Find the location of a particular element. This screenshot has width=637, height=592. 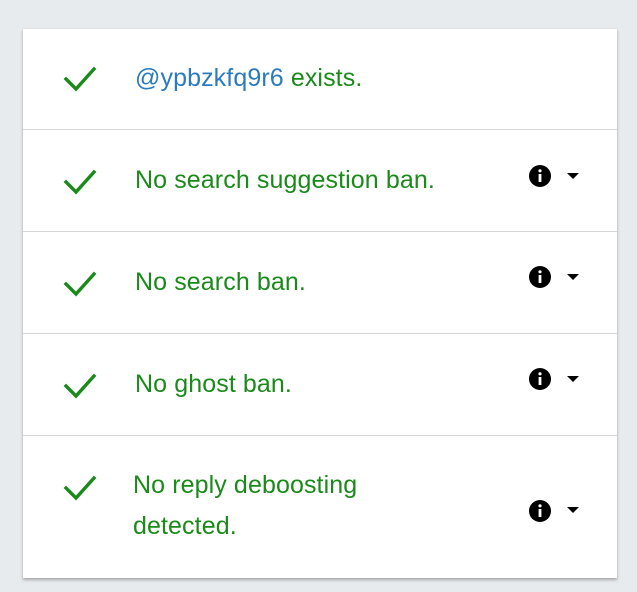

result-label: No reply deboosting detected. is located at coordinates (245, 505).